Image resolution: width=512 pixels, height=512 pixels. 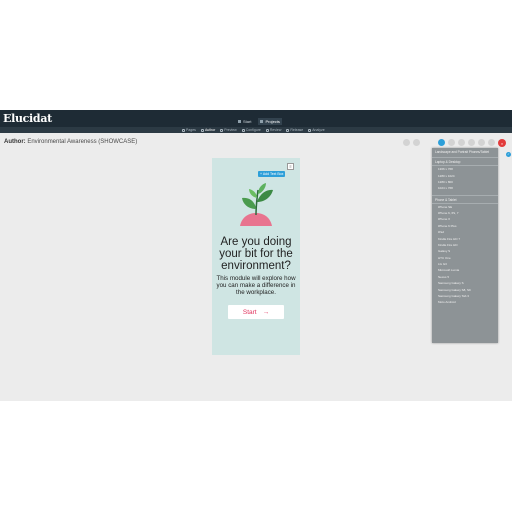 I want to click on start-button: Start →, so click(x=256, y=312).